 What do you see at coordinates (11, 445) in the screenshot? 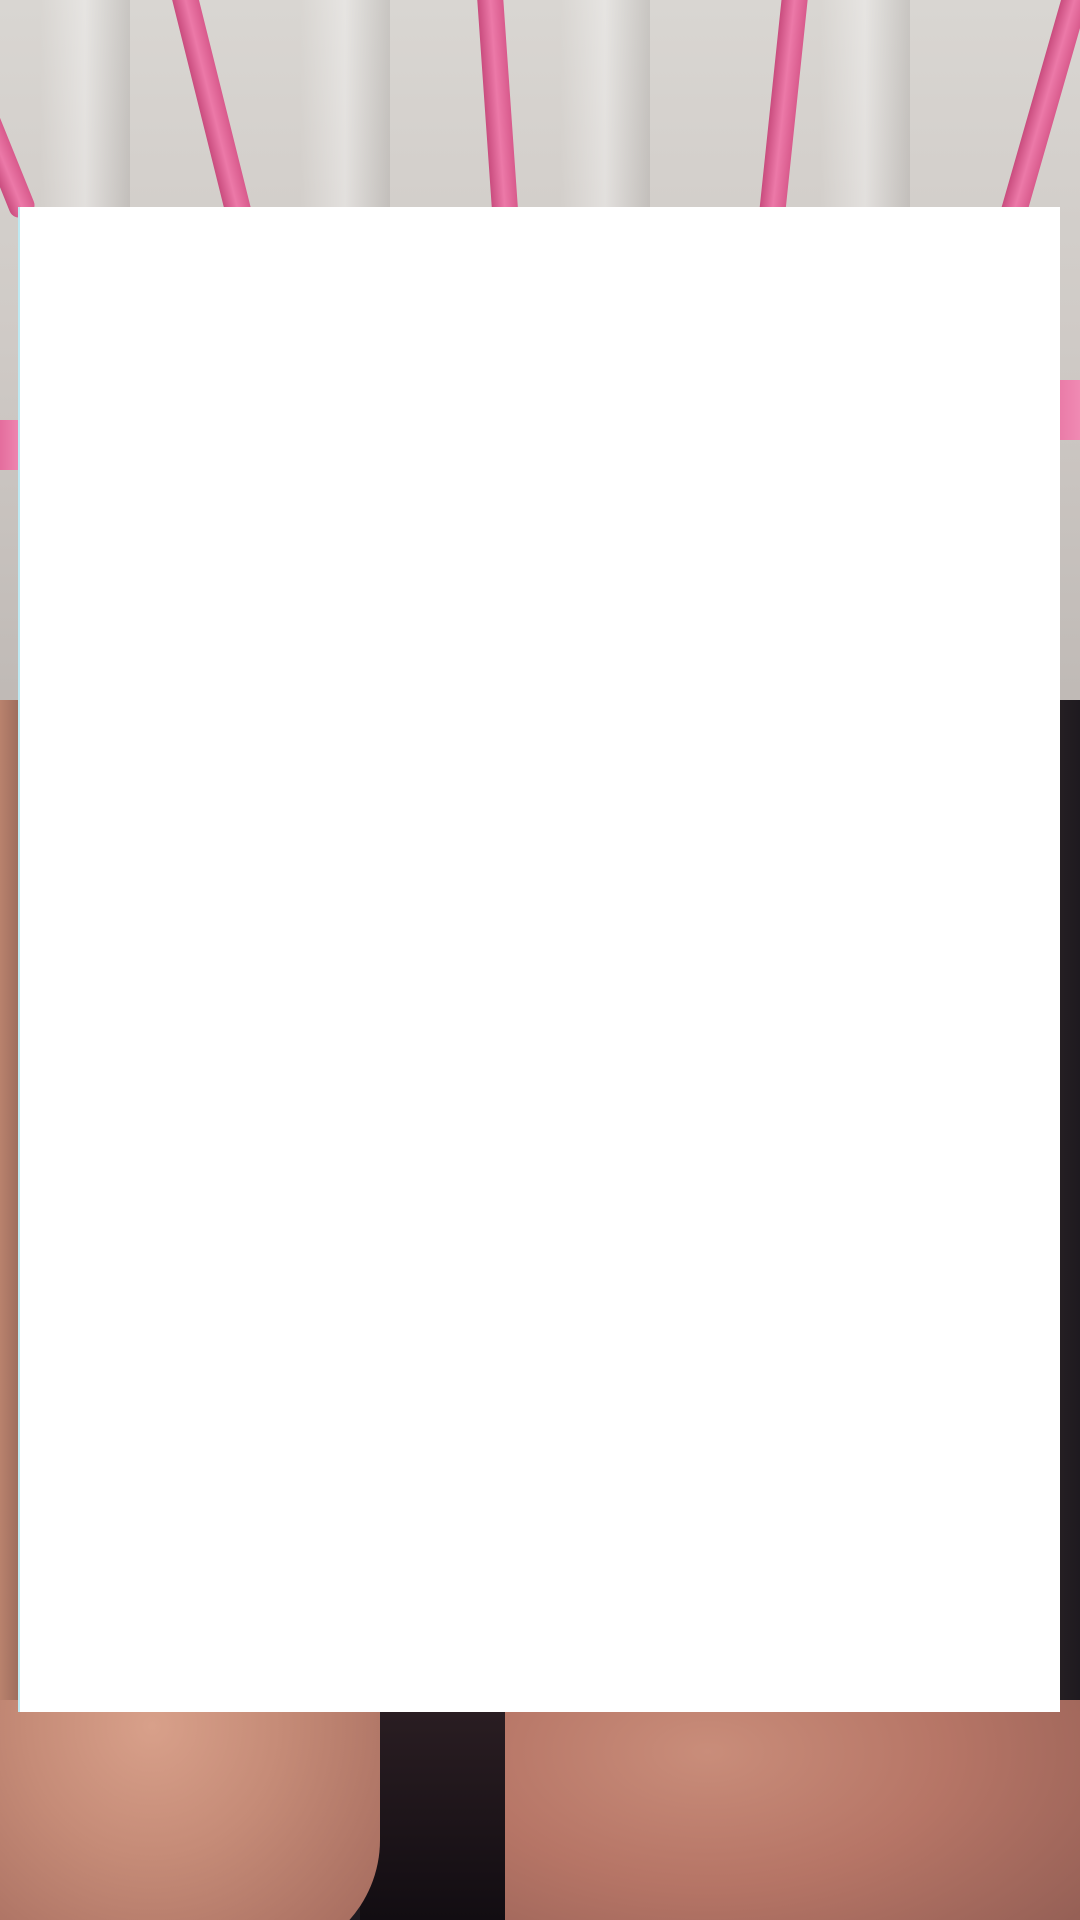
I see `pink-rail` at bounding box center [11, 445].